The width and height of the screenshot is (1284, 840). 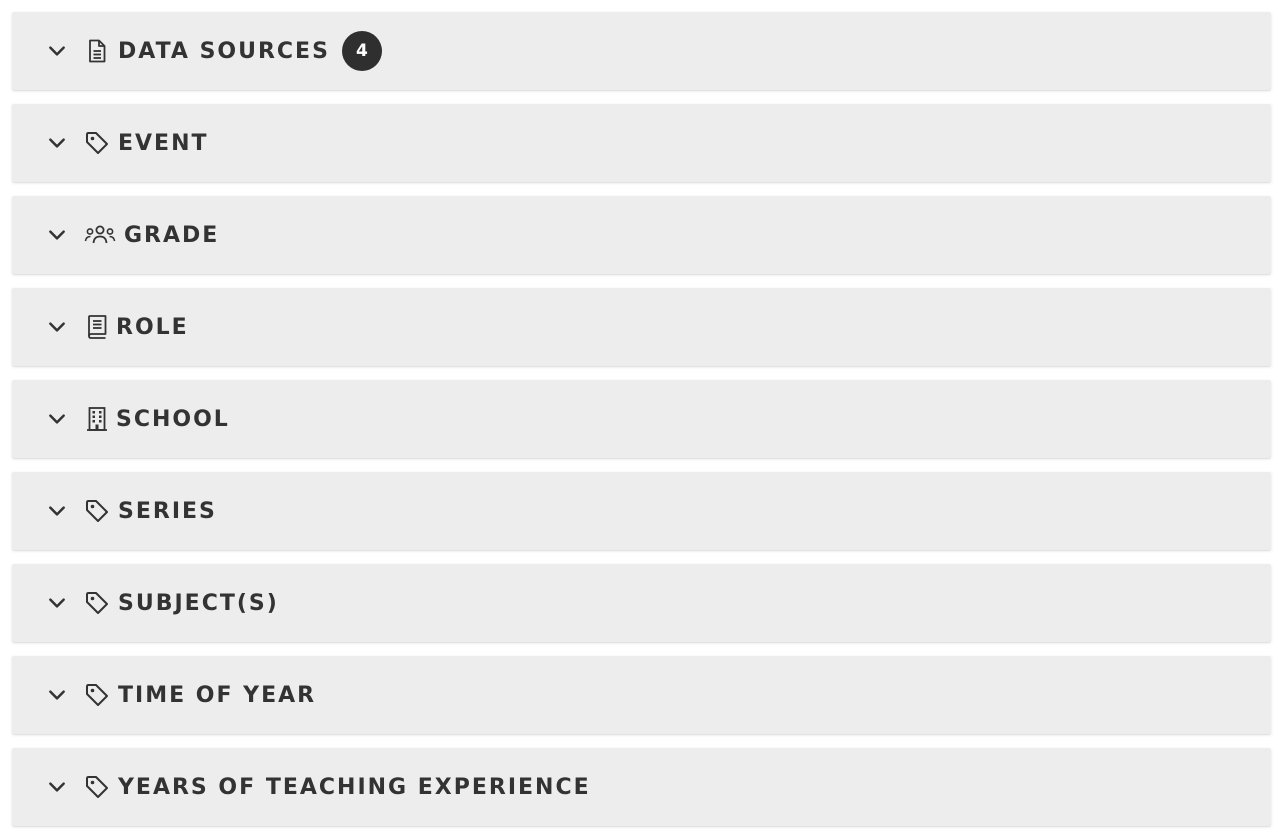 What do you see at coordinates (641, 695) in the screenshot?
I see `filter-time-of-year: TIME OF YEAR` at bounding box center [641, 695].